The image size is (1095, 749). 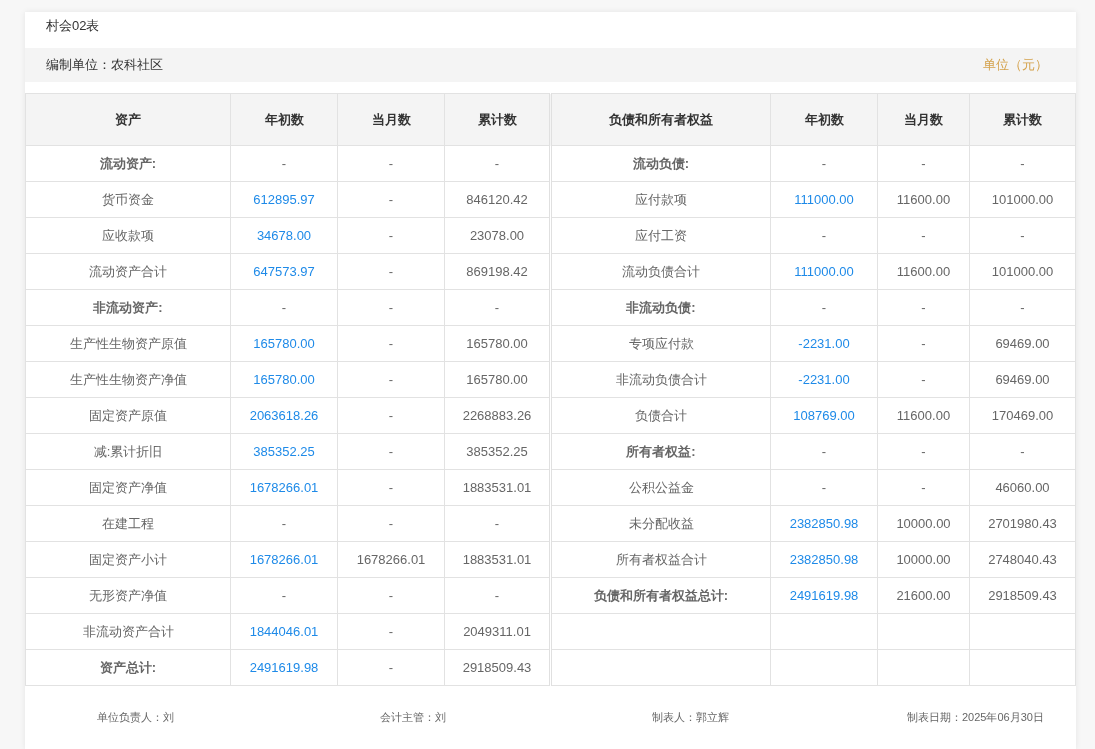 What do you see at coordinates (135, 717) in the screenshot?
I see `signature-field: 单位负责人：刘` at bounding box center [135, 717].